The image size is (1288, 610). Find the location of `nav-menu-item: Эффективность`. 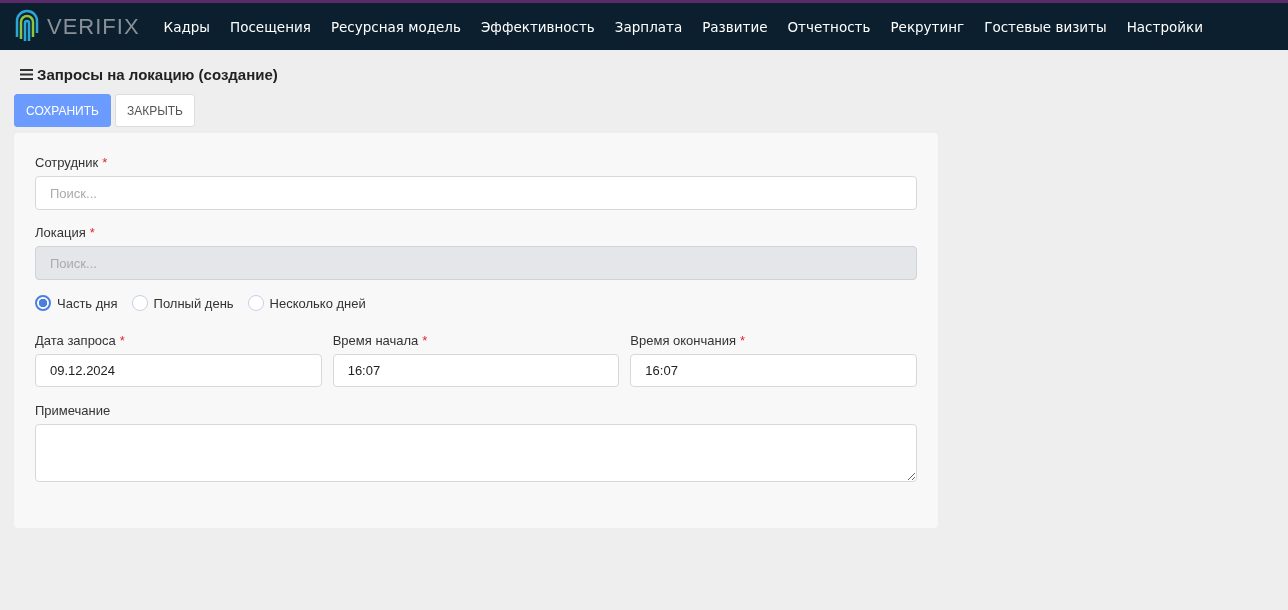

nav-menu-item: Эффективность is located at coordinates (537, 26).